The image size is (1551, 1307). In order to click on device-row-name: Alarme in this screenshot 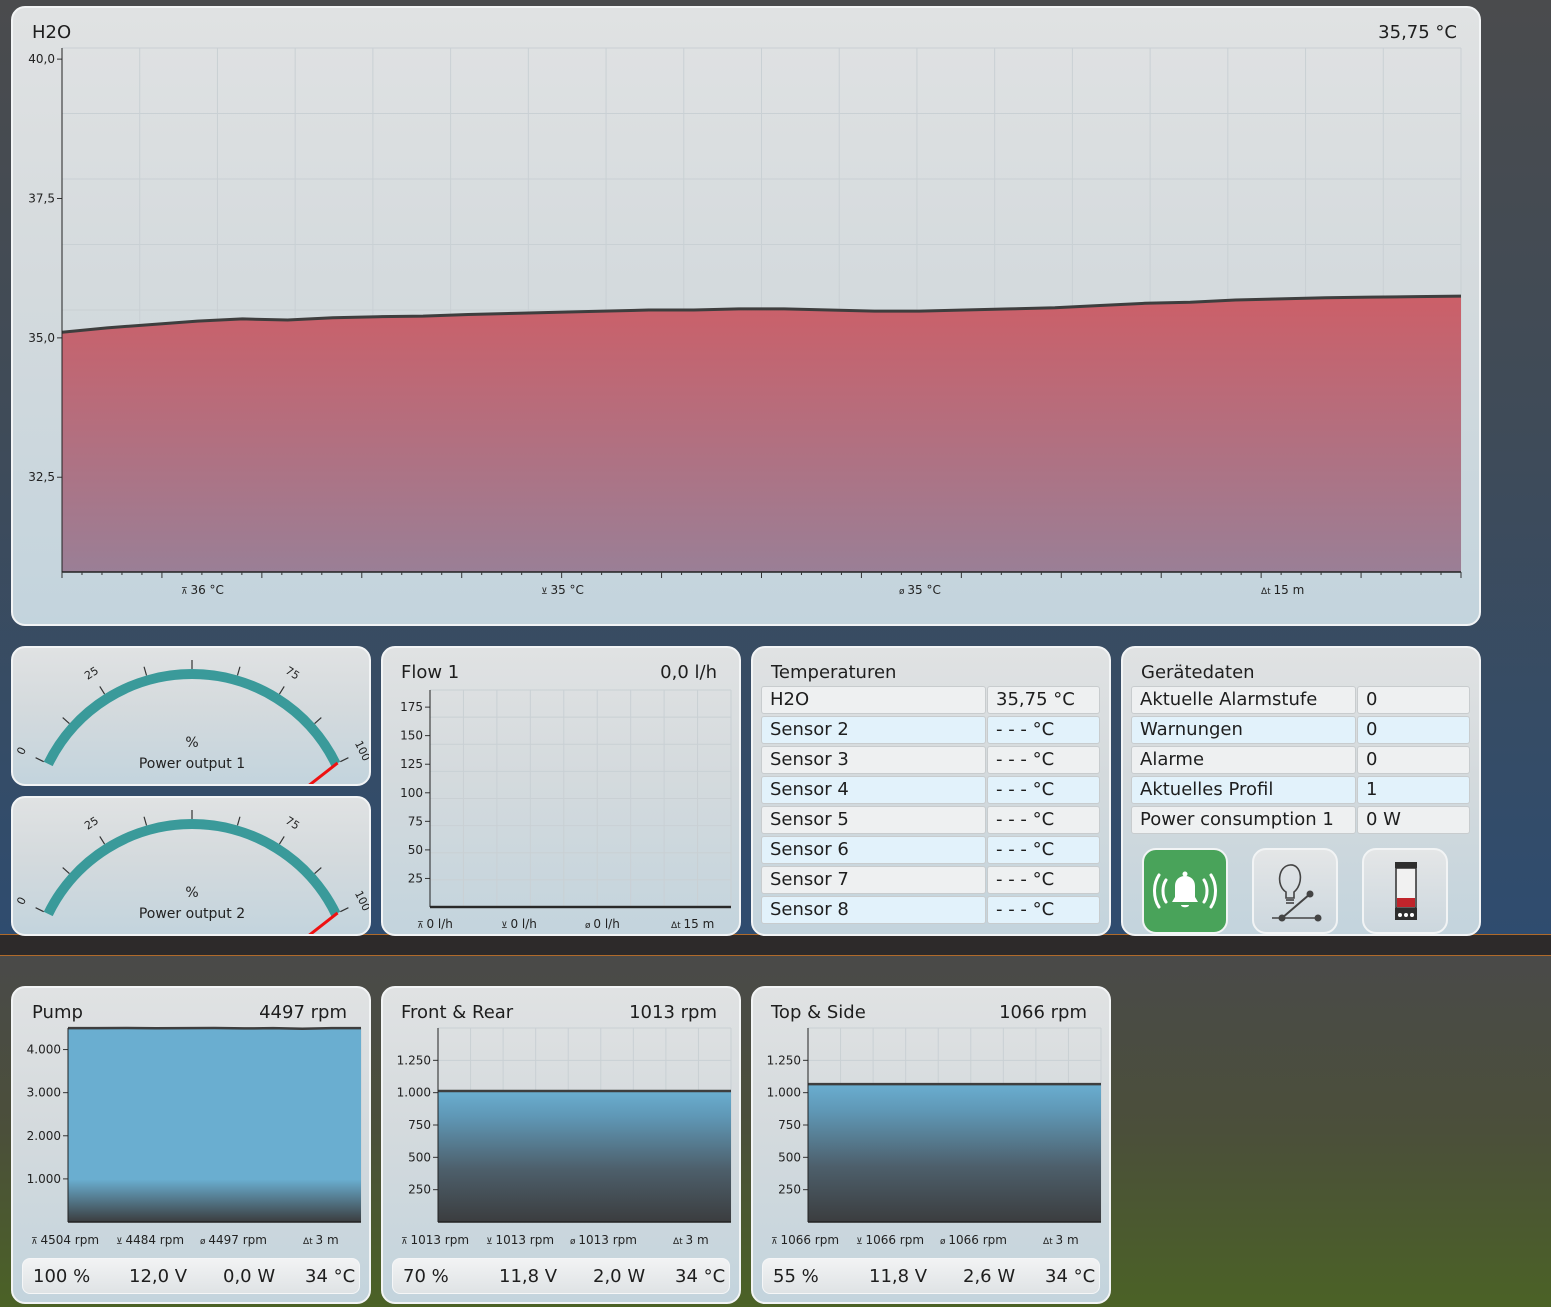, I will do `click(1243, 760)`.